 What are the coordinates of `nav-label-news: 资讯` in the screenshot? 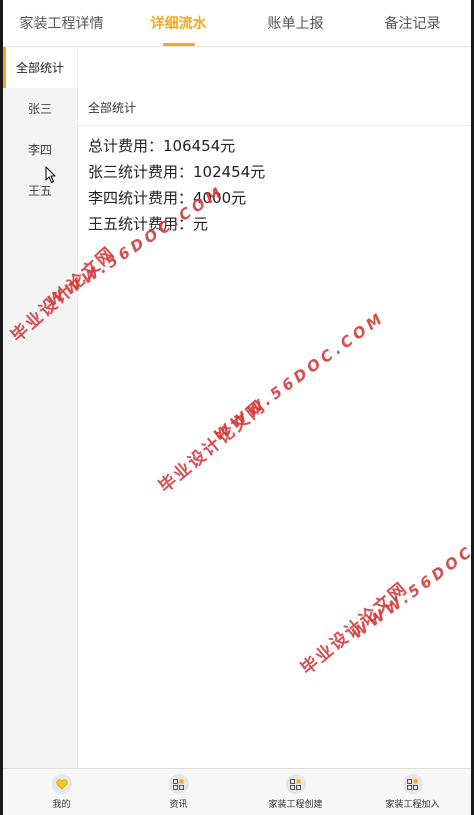 It's located at (178, 805).